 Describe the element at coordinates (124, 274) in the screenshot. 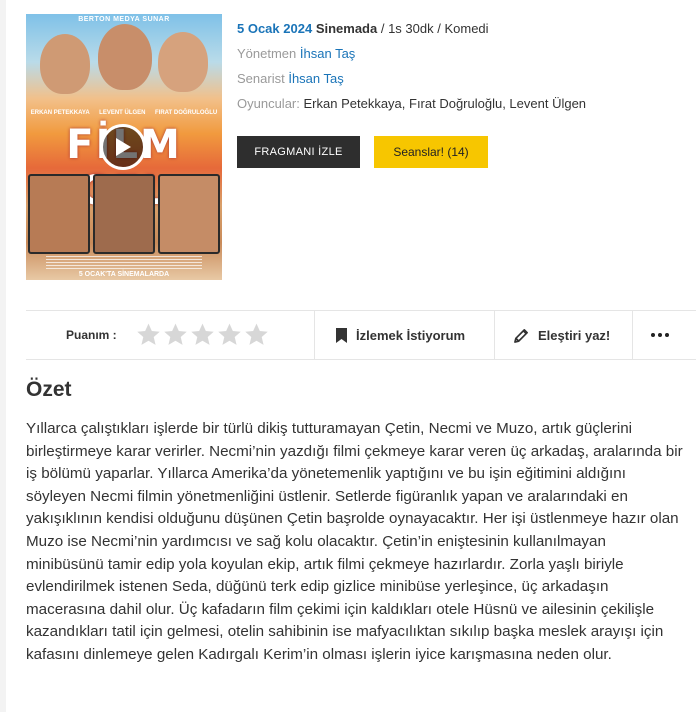

I see `poster-release-line: 5 OCAK'TA SİNEMALARDA` at that location.